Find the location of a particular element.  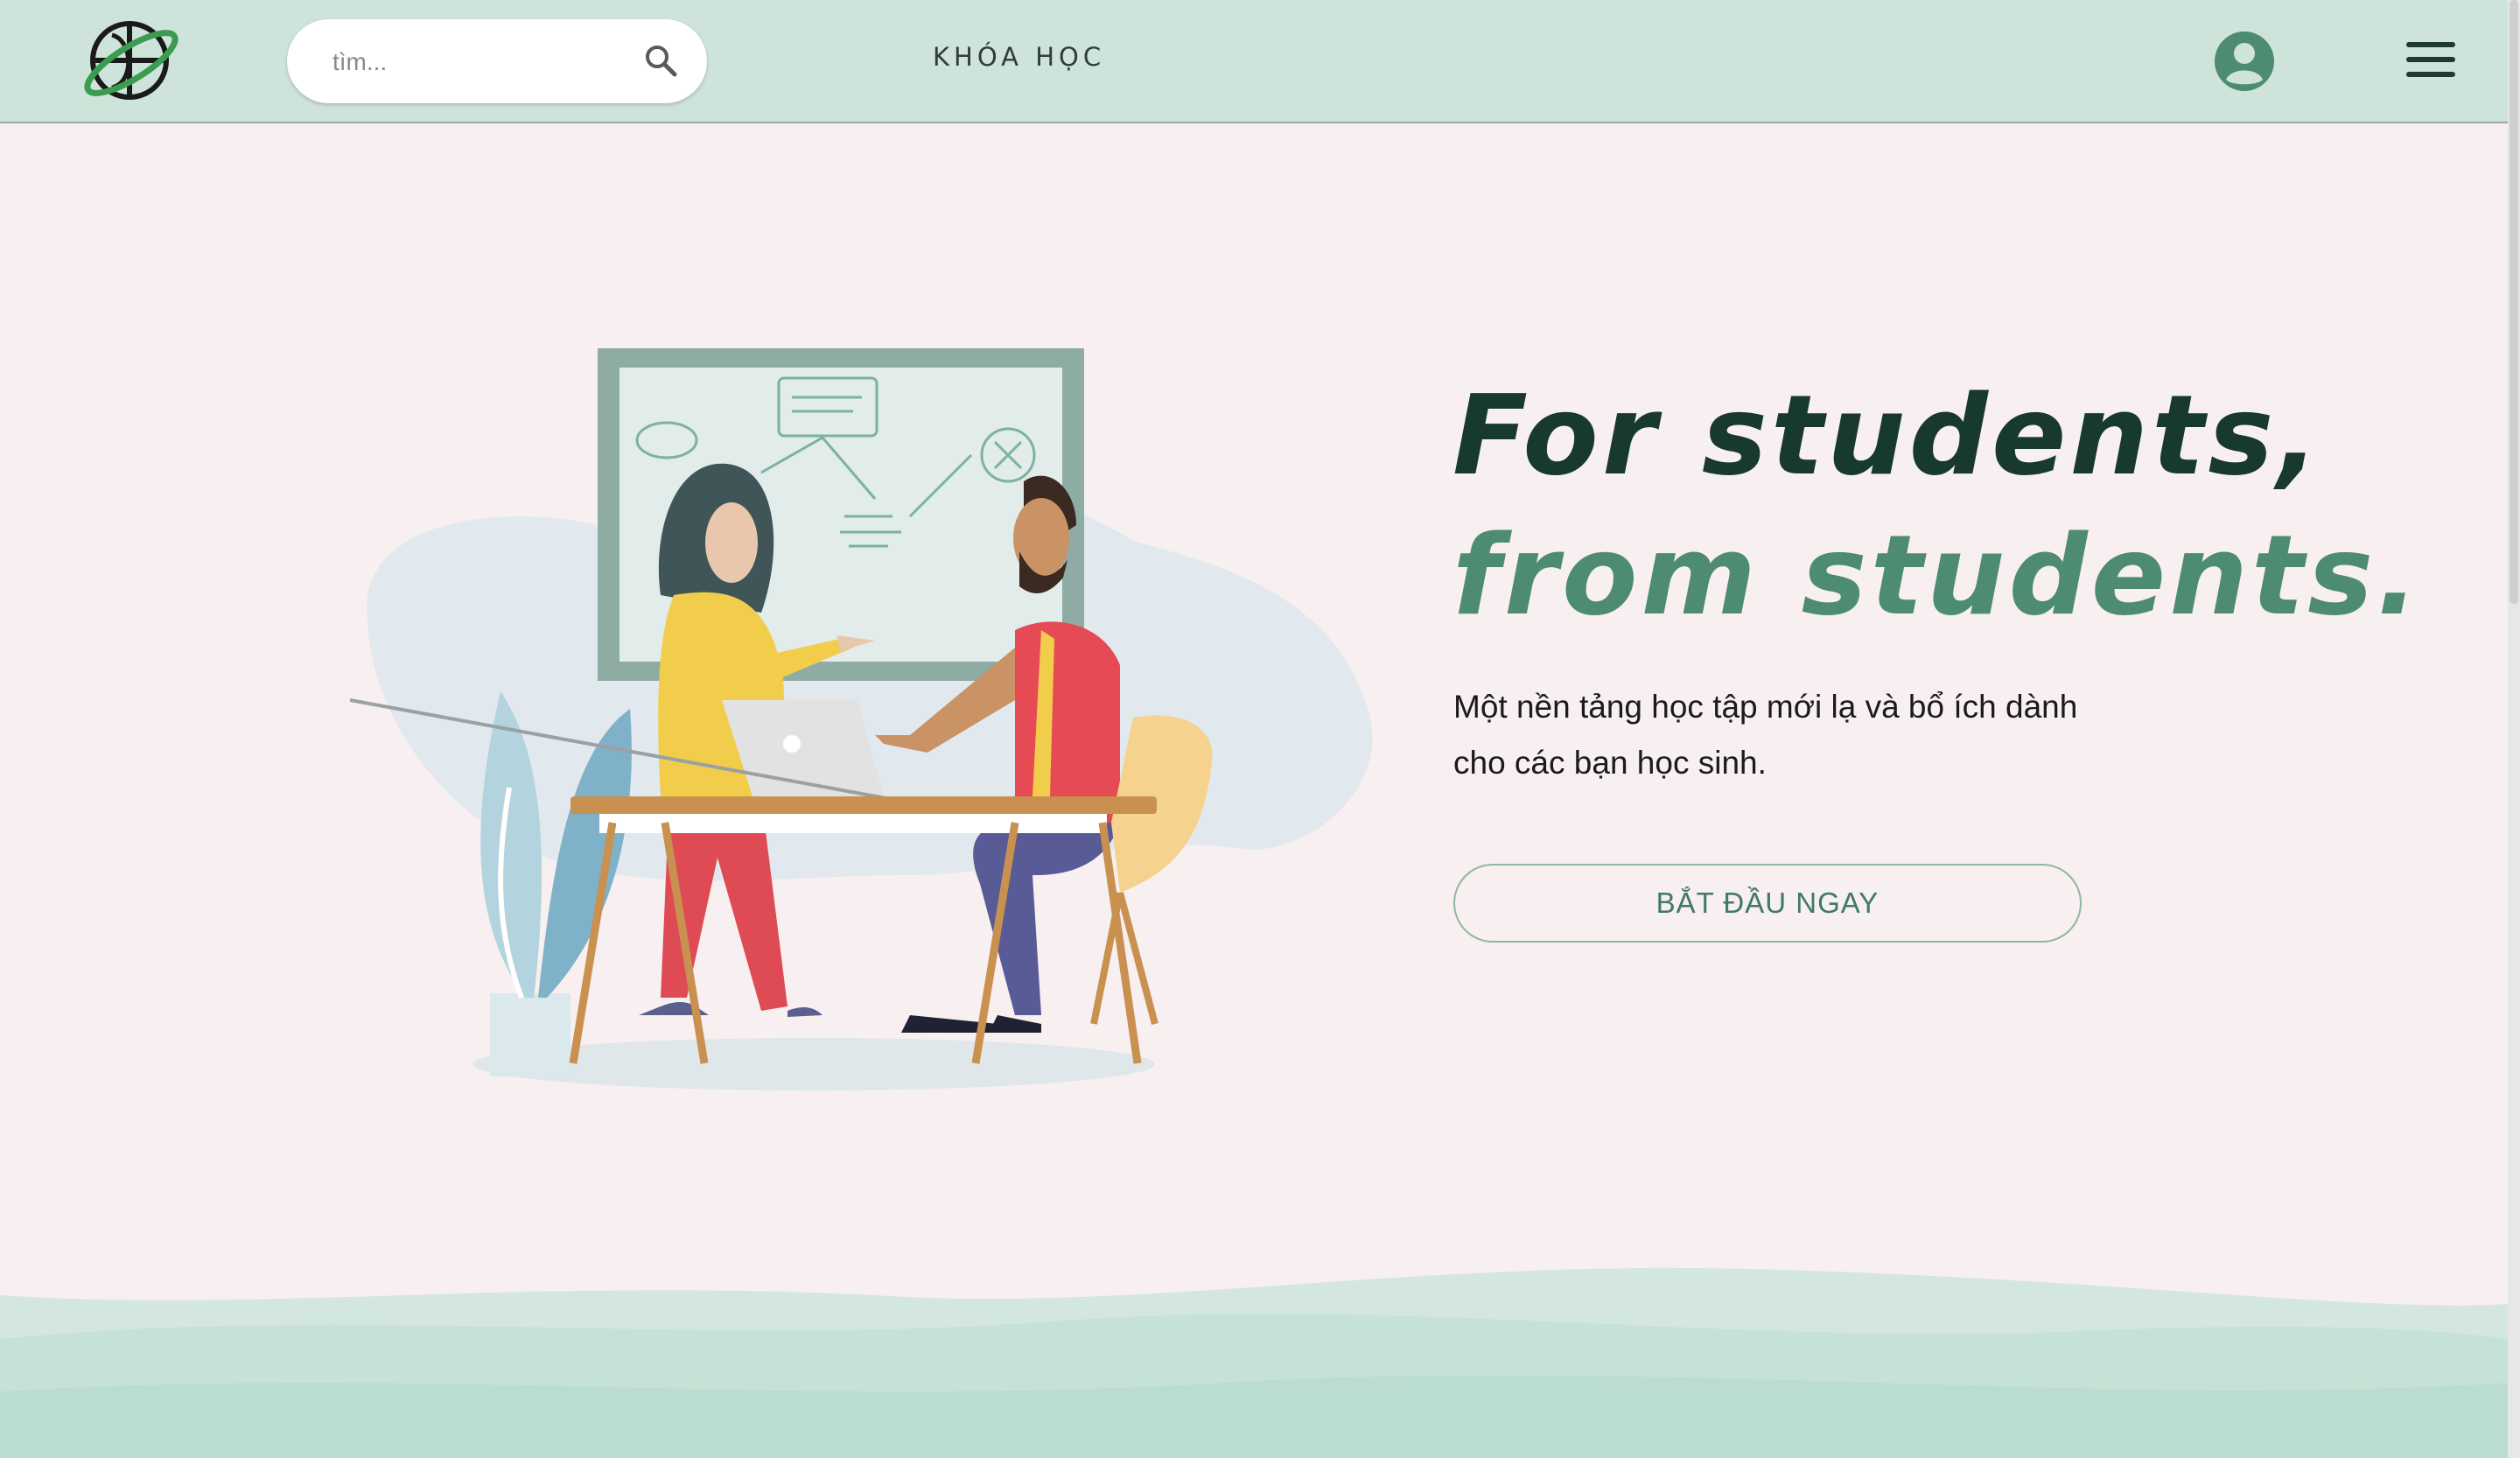

footer-waves is located at coordinates (1254, 1362).